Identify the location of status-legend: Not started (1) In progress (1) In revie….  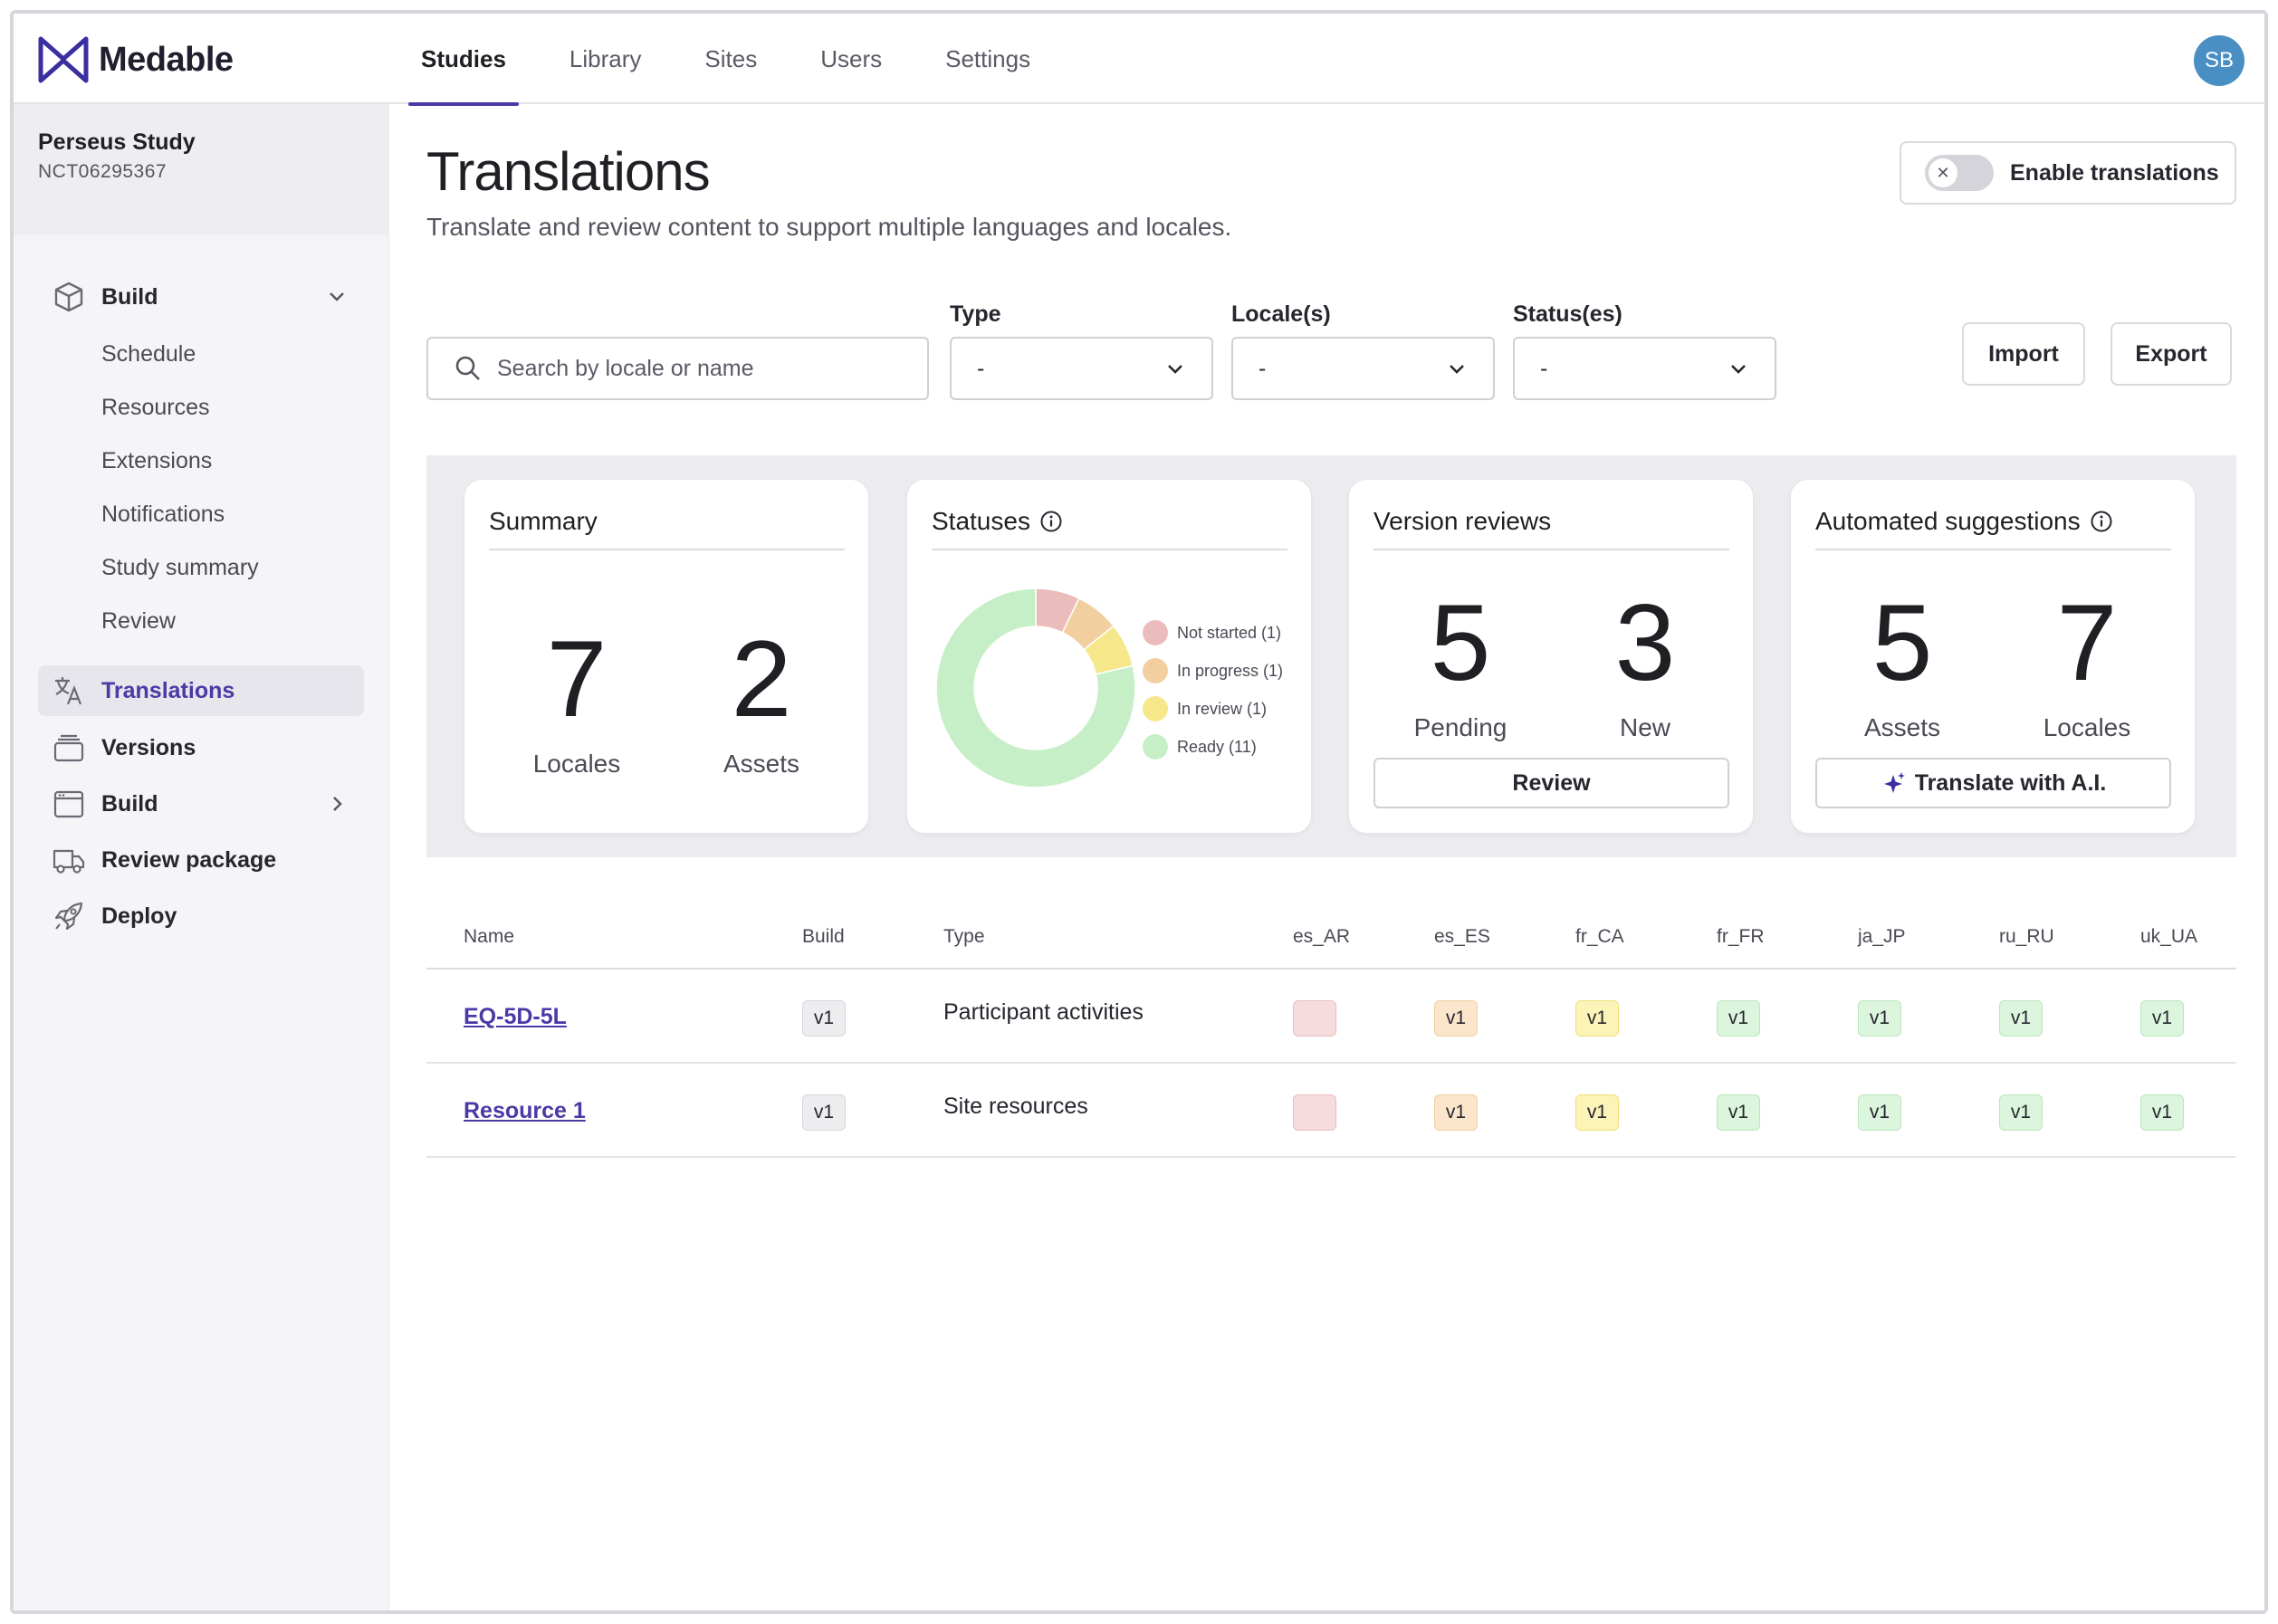
(1213, 690).